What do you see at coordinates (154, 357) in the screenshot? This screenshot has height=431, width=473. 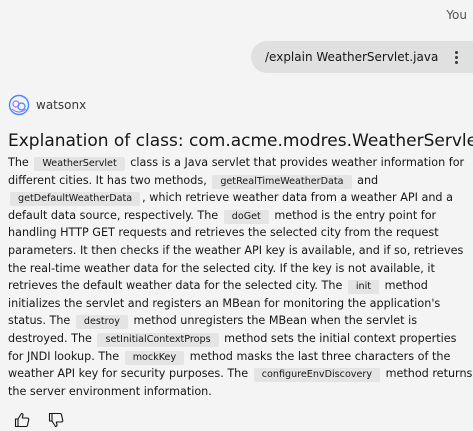 I see `inline-code: mockKey` at bounding box center [154, 357].